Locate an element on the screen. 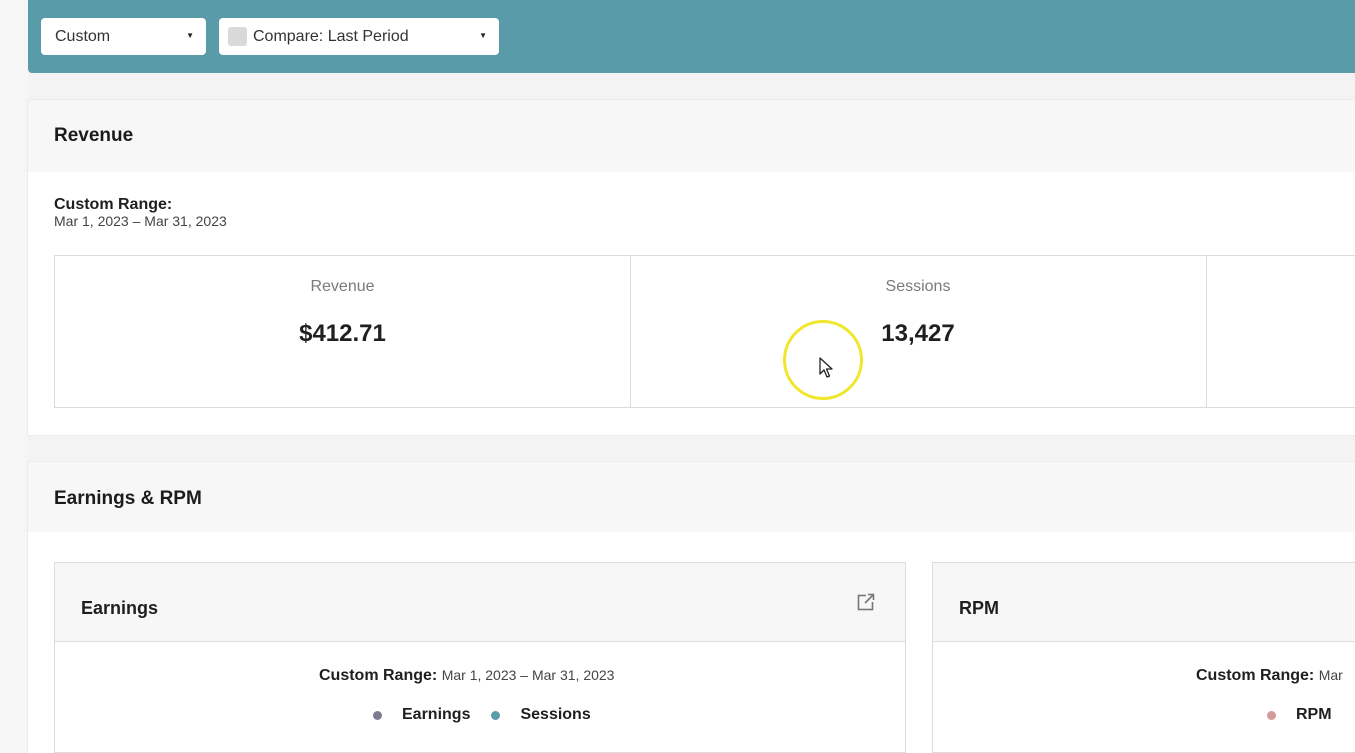  date-range-select-value: Custom is located at coordinates (83, 36).